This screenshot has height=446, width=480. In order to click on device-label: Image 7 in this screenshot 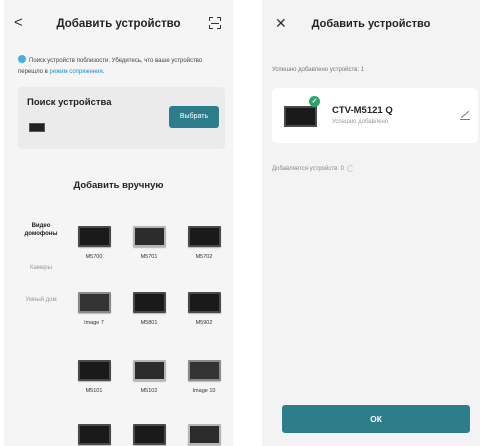, I will do `click(94, 323)`.